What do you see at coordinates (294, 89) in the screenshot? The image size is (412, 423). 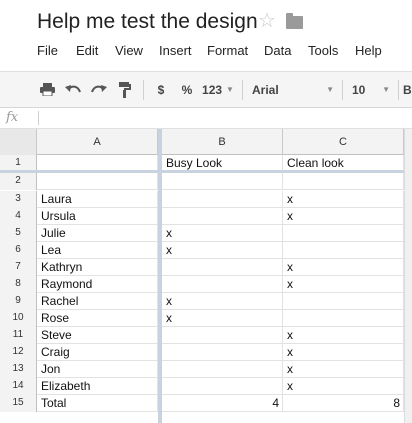 I see `font-select: Arial ▼` at bounding box center [294, 89].